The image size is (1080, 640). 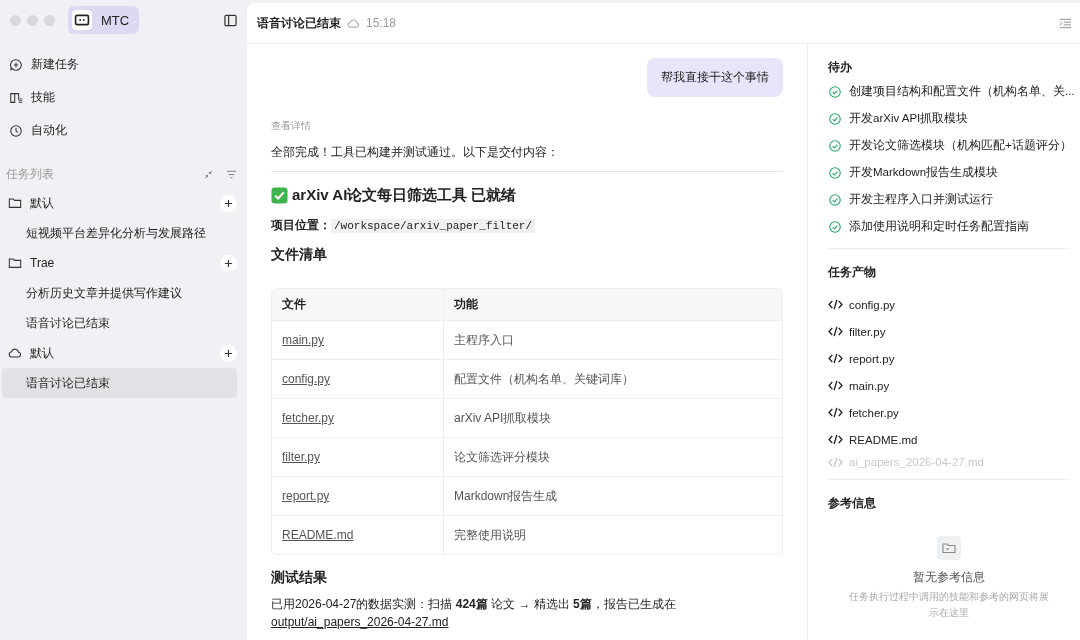 I want to click on file-link: README.md, so click(x=318, y=535).